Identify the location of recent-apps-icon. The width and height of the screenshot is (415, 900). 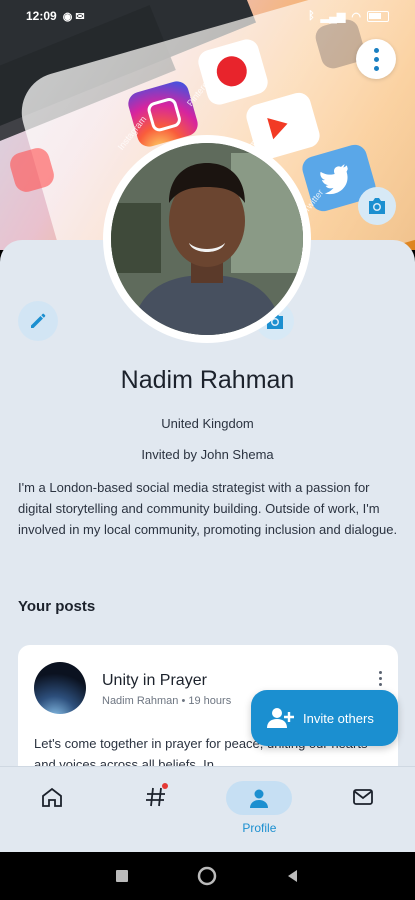
(122, 876).